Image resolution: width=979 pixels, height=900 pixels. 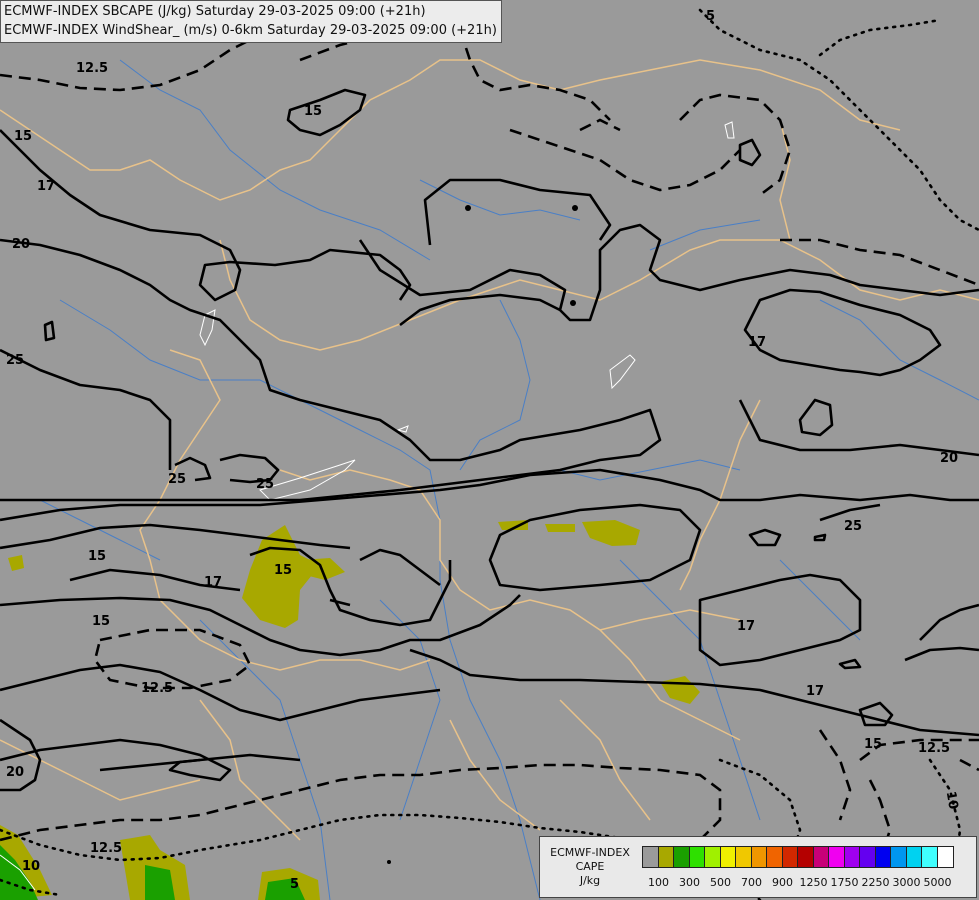 What do you see at coordinates (720, 882) in the screenshot?
I see `legend-tick-label: 500` at bounding box center [720, 882].